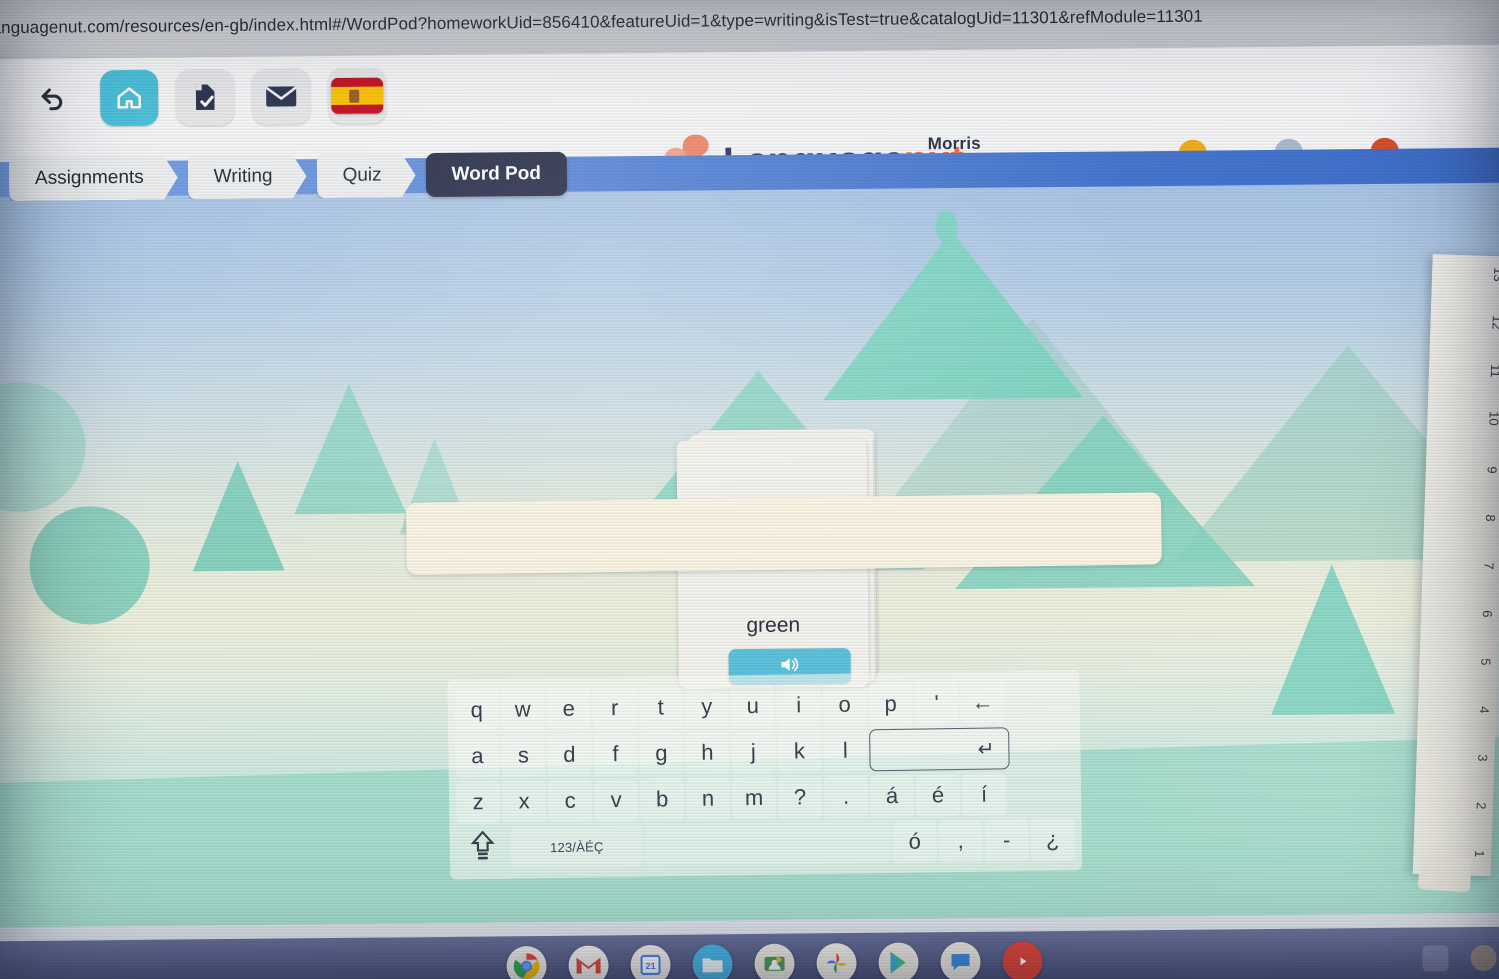  What do you see at coordinates (960, 960) in the screenshot?
I see `chat-icon` at bounding box center [960, 960].